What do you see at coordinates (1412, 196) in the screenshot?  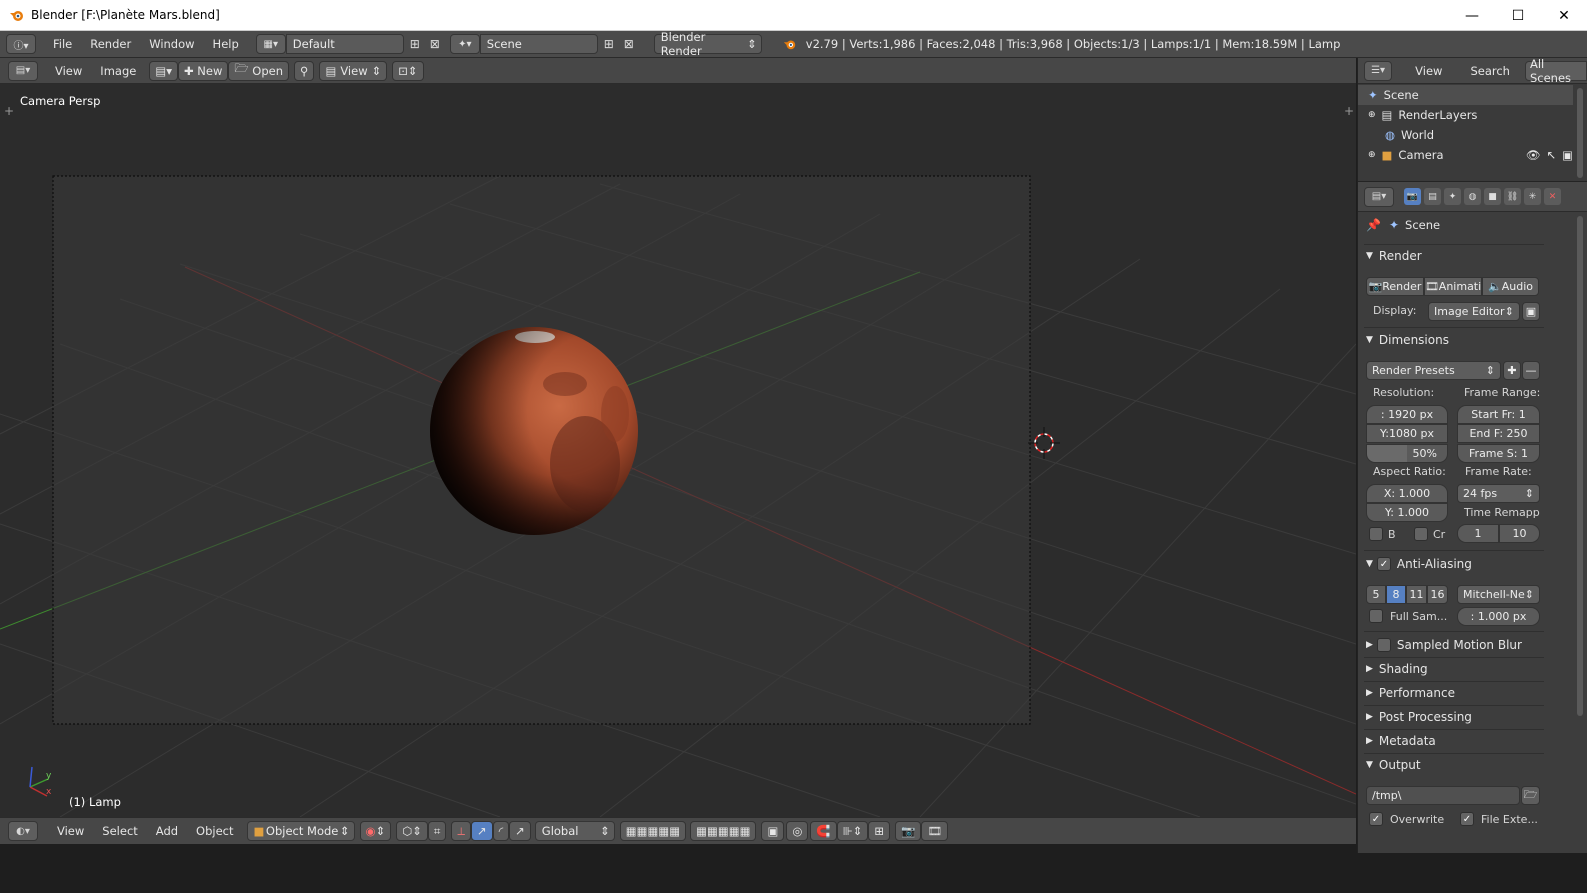 I see `render-tab-icon: 📷` at bounding box center [1412, 196].